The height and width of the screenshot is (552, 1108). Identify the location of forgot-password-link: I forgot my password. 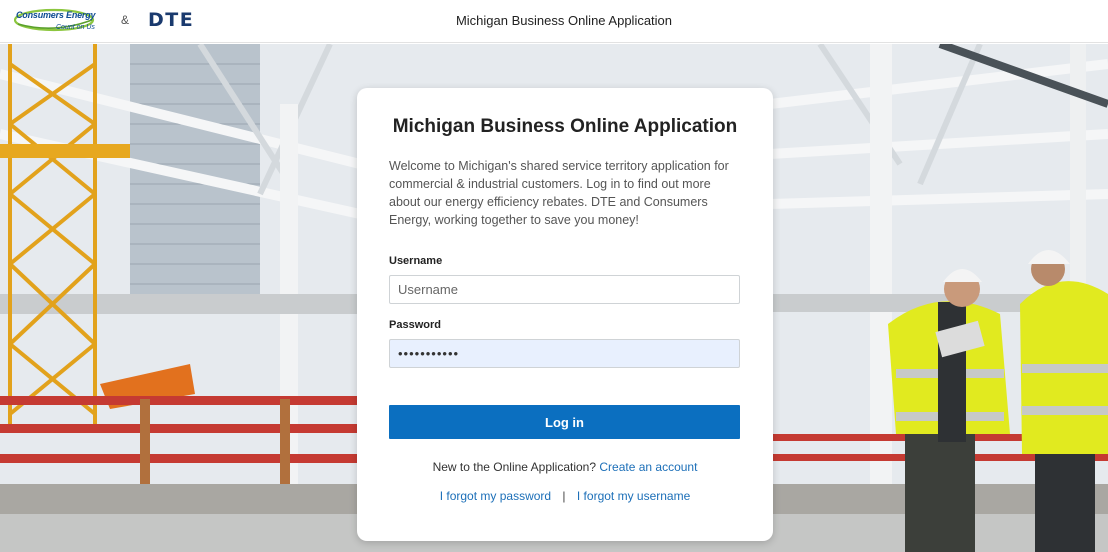
(495, 496).